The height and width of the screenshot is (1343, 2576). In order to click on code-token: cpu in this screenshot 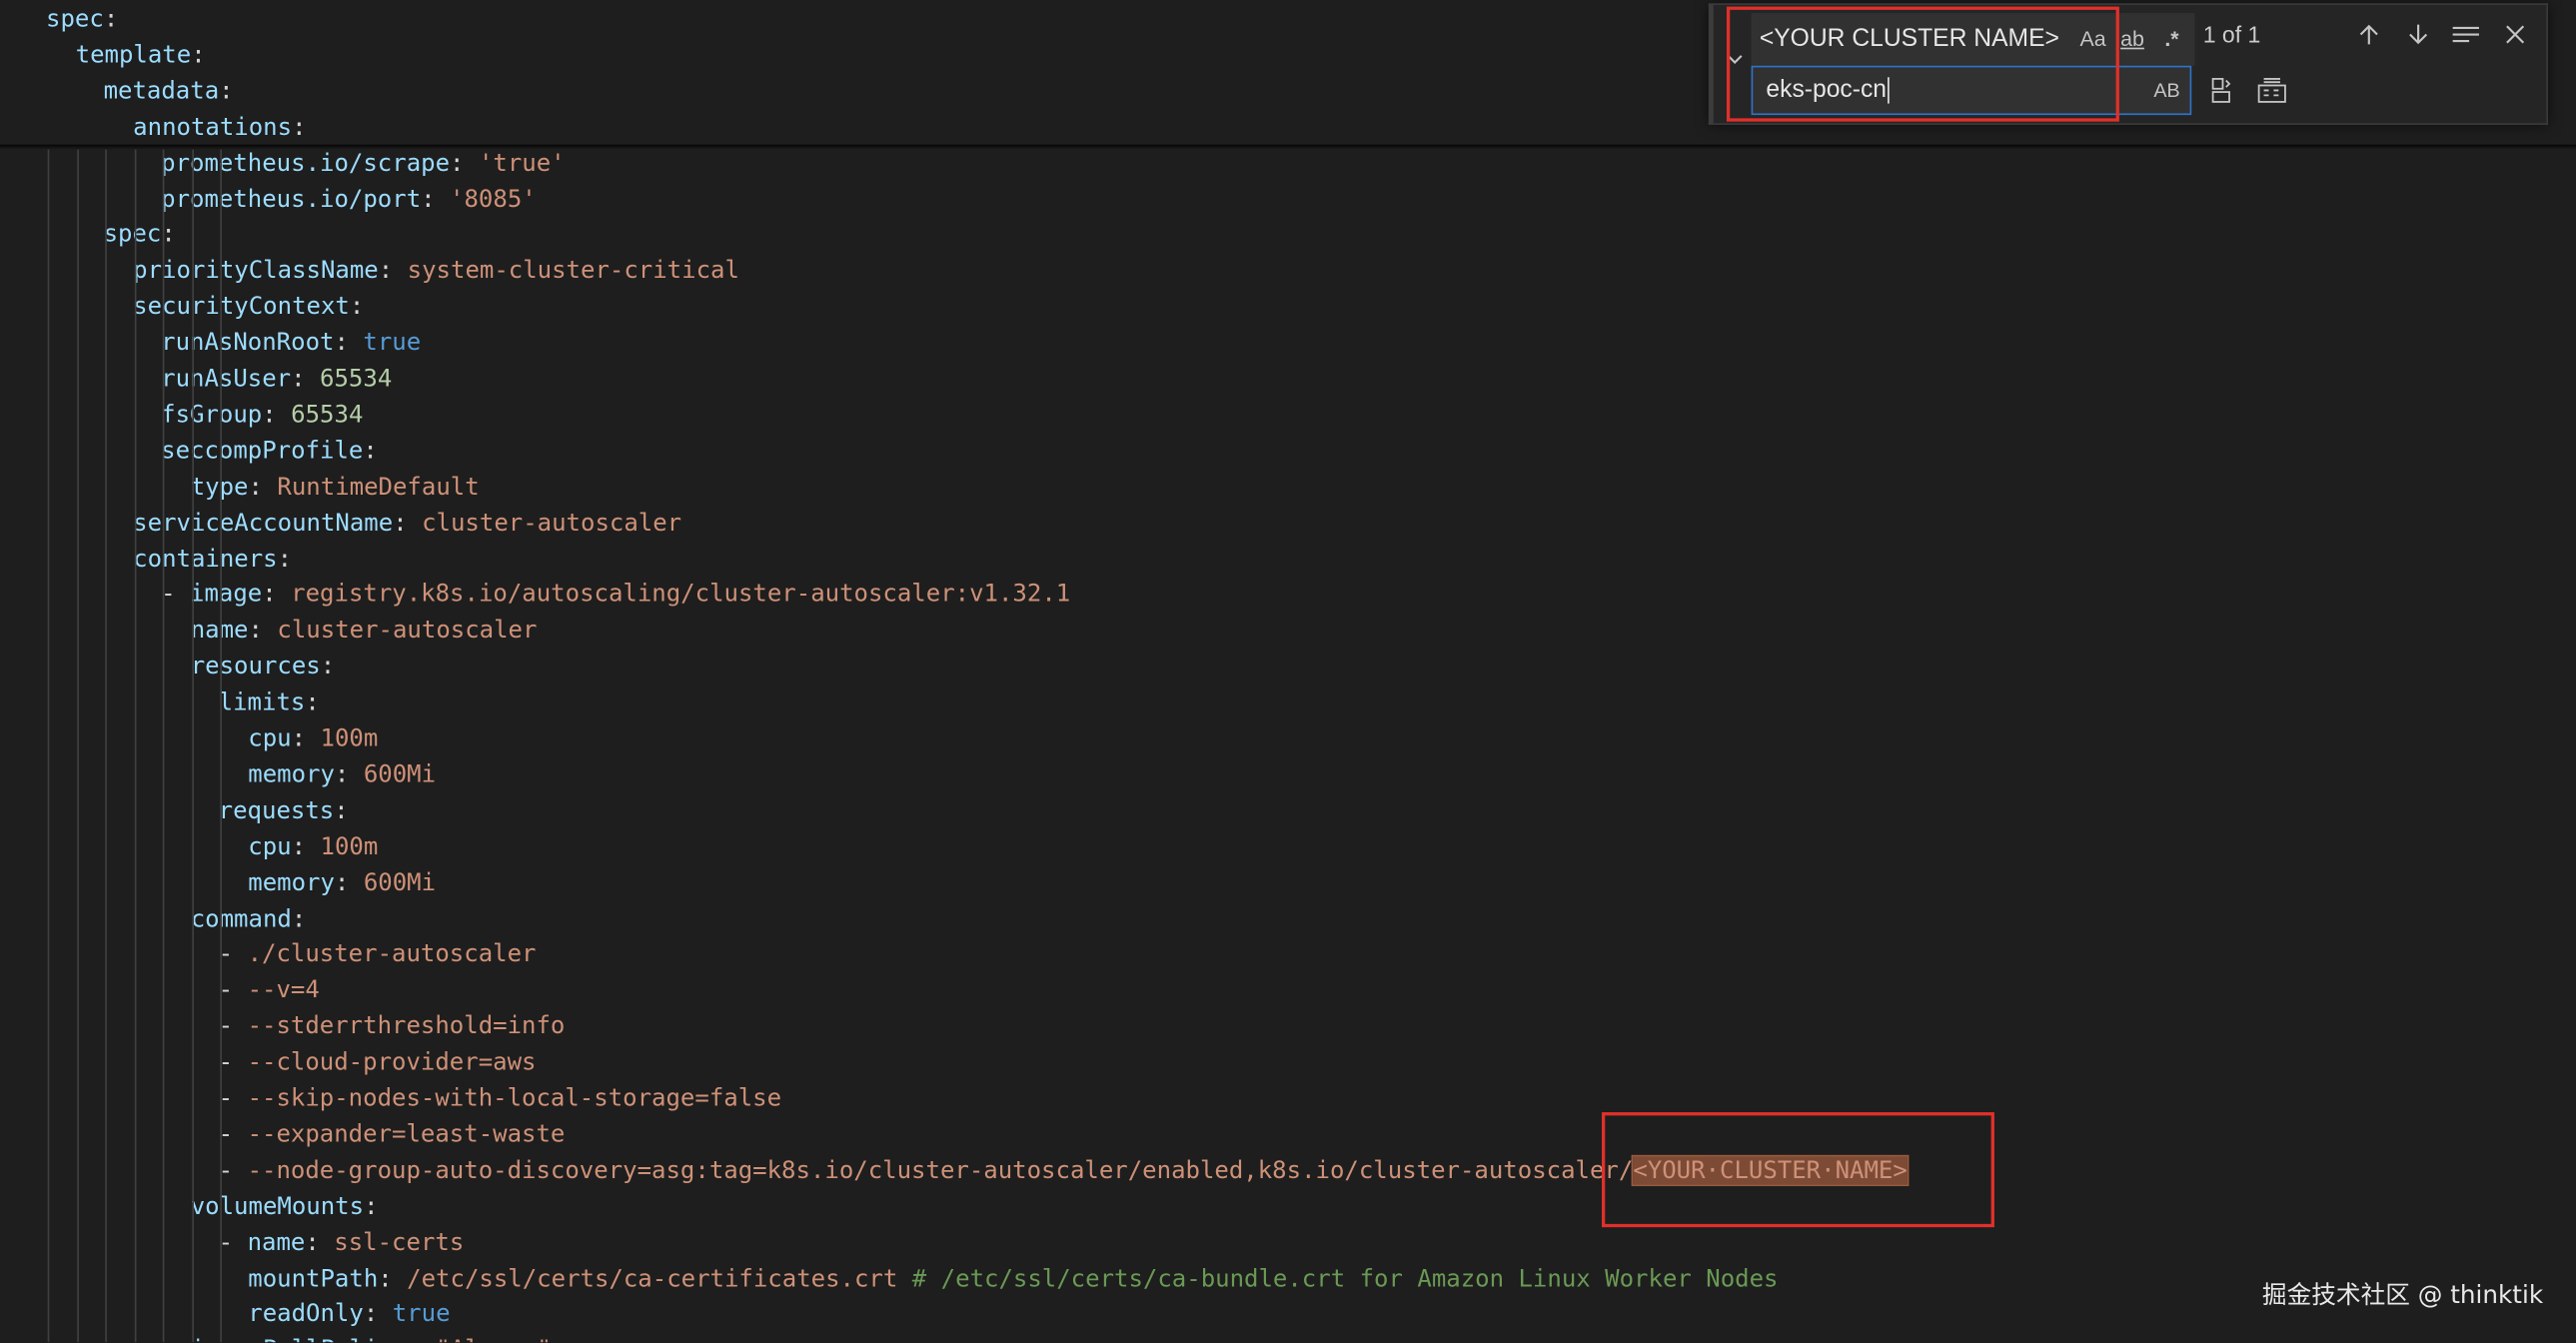, I will do `click(270, 846)`.